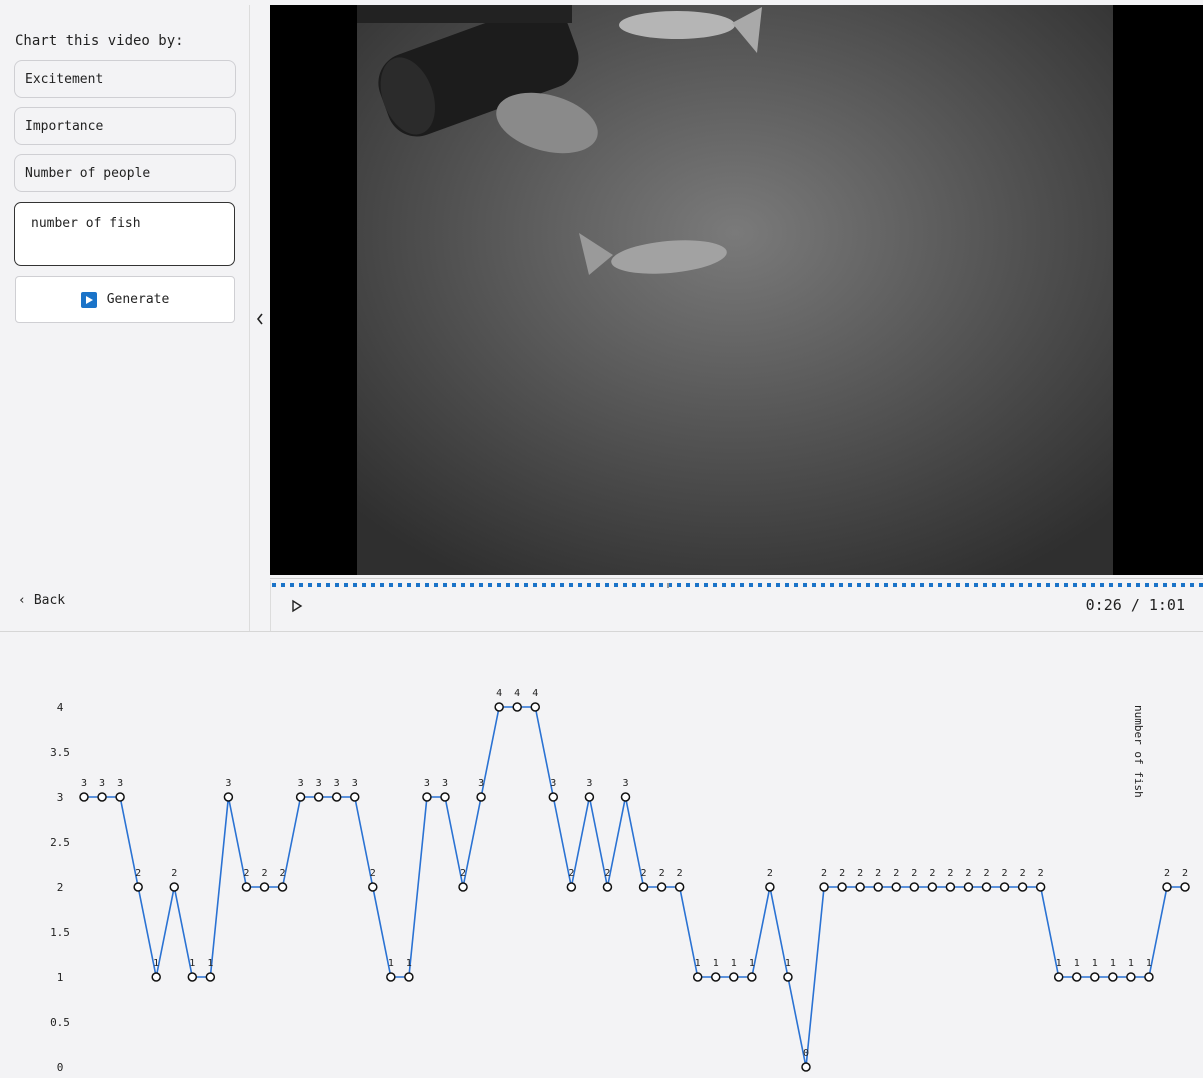  I want to click on generate-button: Generate, so click(125, 299).